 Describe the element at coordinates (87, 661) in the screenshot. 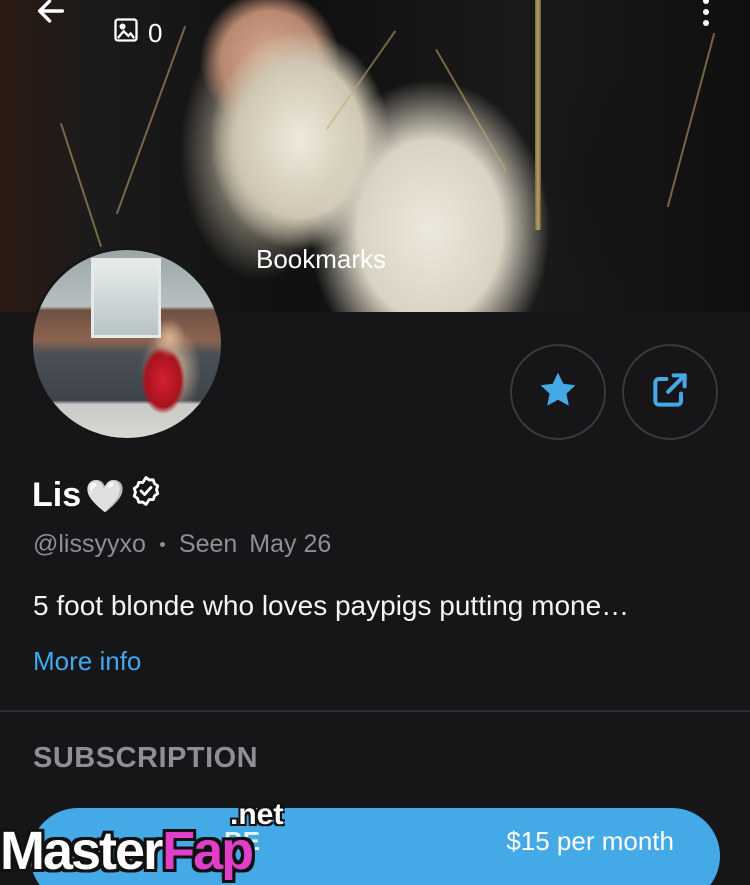

I see `more-info-link: More info` at that location.